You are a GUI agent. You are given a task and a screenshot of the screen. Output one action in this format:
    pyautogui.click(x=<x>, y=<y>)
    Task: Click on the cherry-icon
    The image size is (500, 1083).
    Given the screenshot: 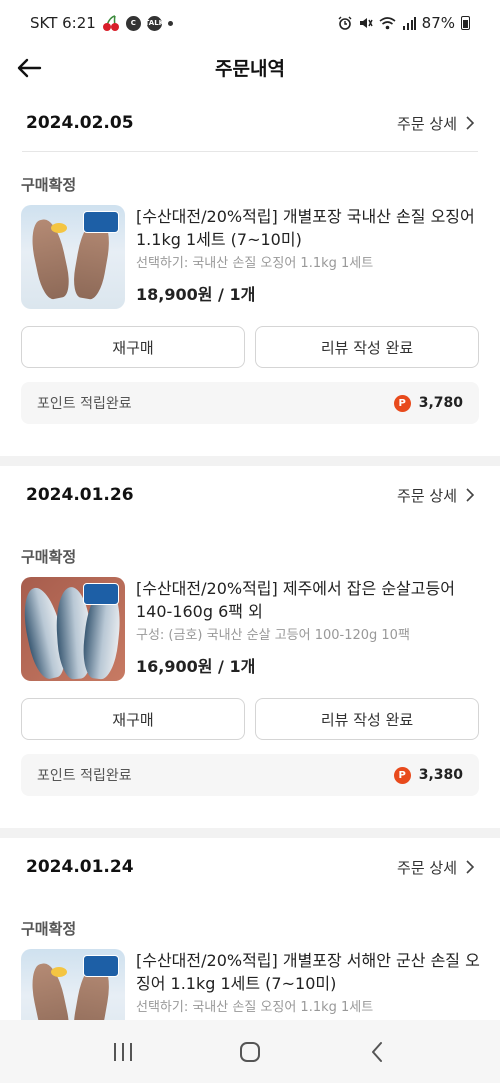 What is the action you would take?
    pyautogui.click(x=110, y=23)
    